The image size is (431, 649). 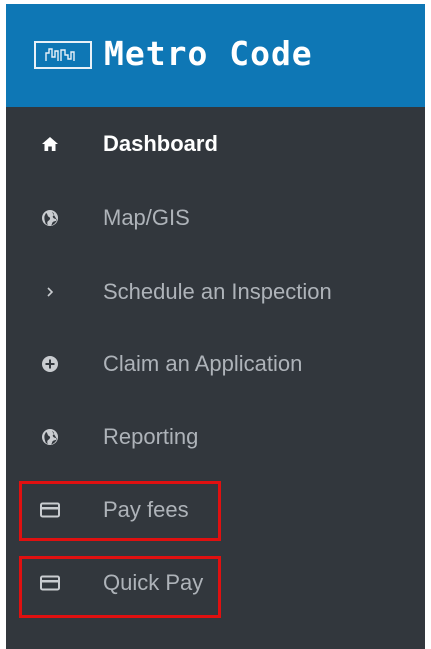 What do you see at coordinates (151, 436) in the screenshot?
I see `nav-label-reporting: Reporting` at bounding box center [151, 436].